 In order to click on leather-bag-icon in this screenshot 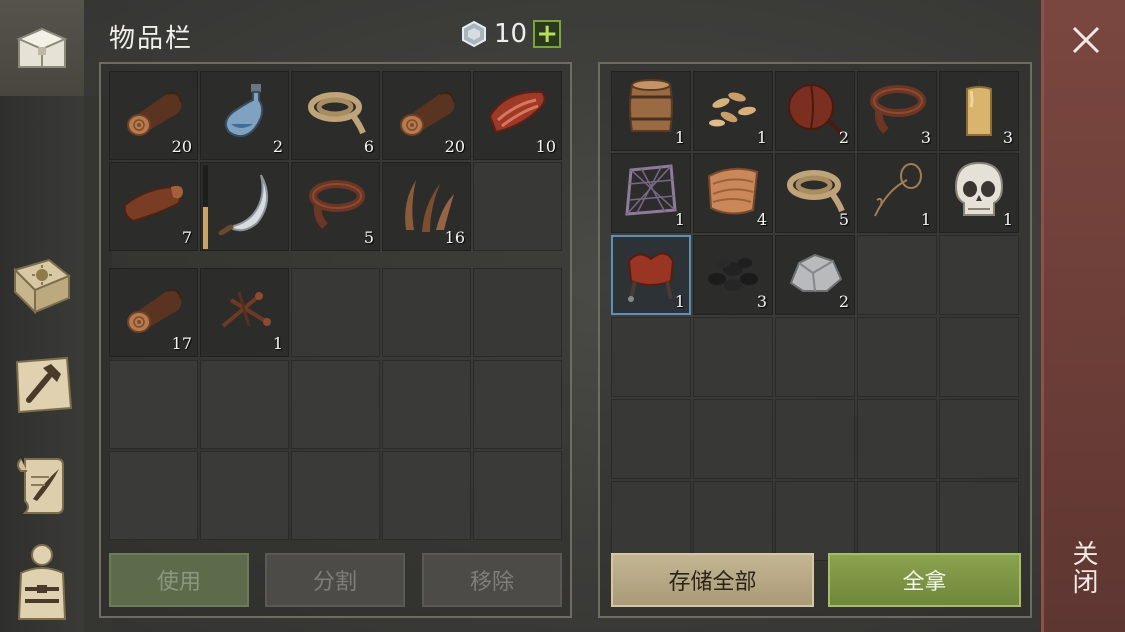, I will do `click(815, 109)`.